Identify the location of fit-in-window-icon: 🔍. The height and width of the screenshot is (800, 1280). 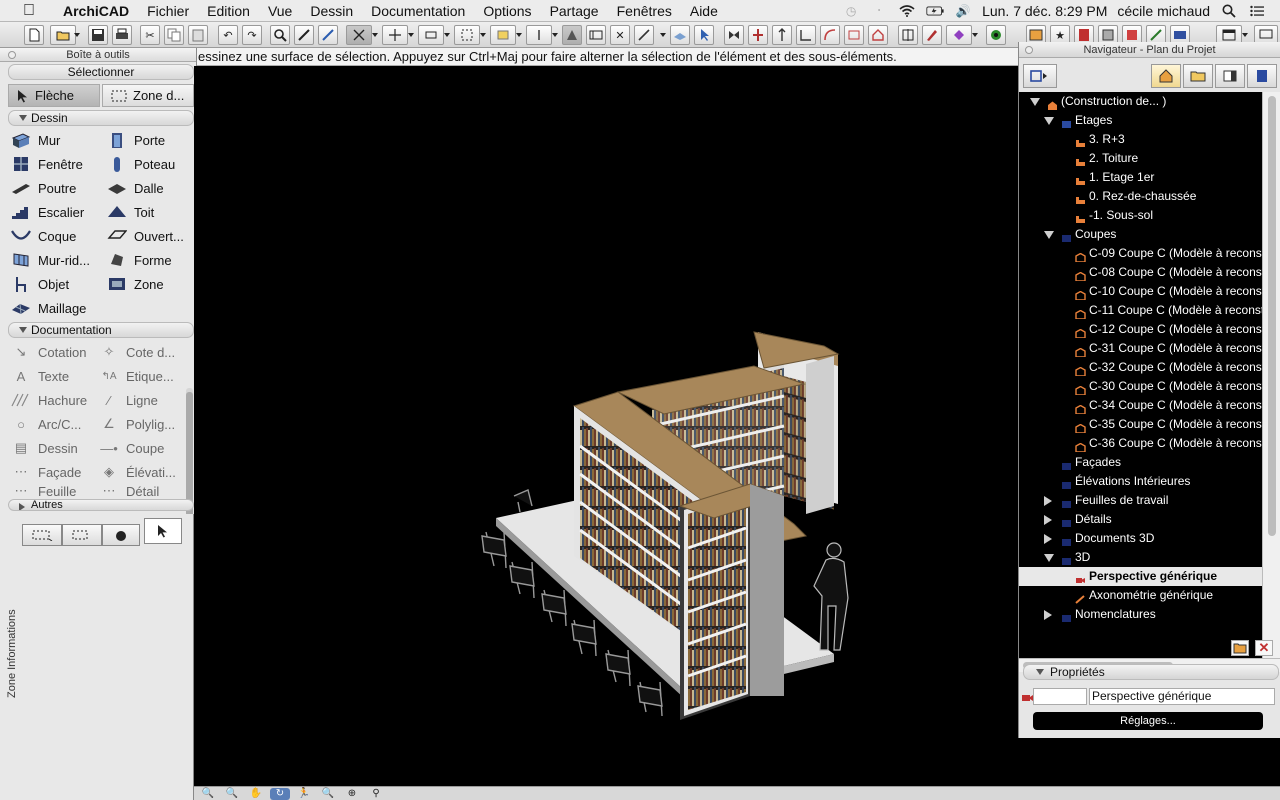
(328, 794).